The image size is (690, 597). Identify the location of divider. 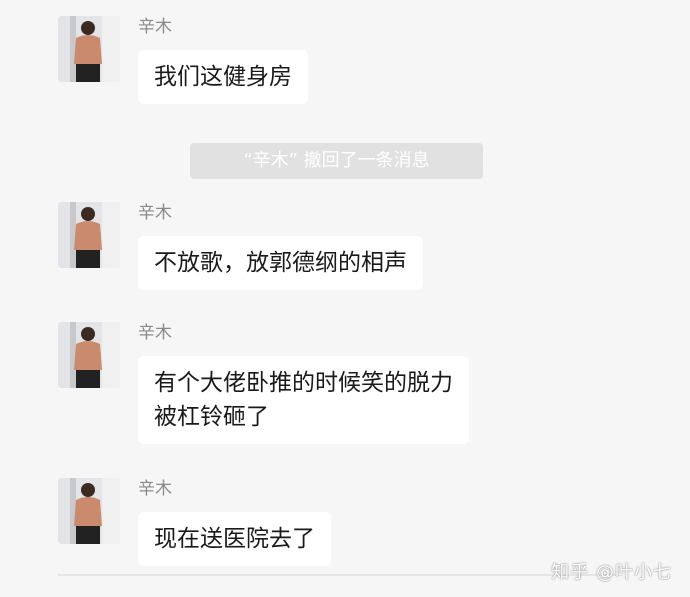
(338, 575).